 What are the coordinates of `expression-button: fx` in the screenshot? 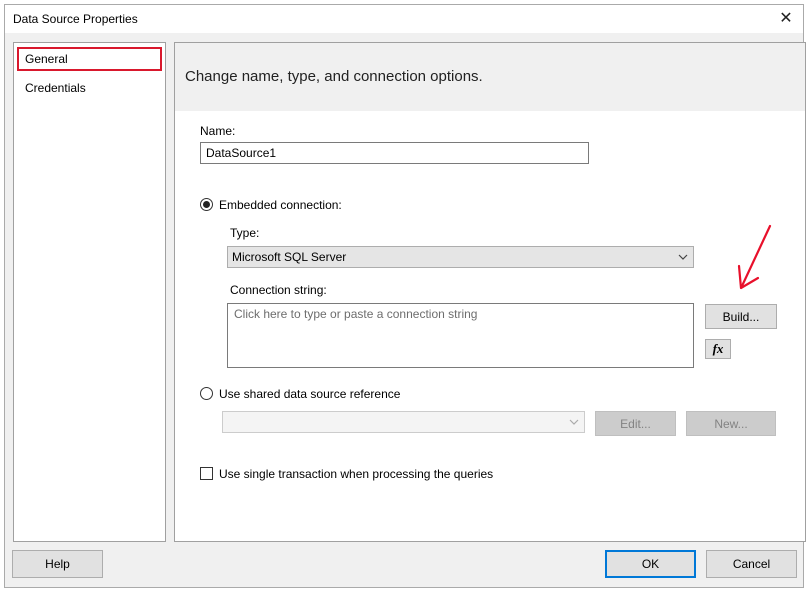 It's located at (718, 349).